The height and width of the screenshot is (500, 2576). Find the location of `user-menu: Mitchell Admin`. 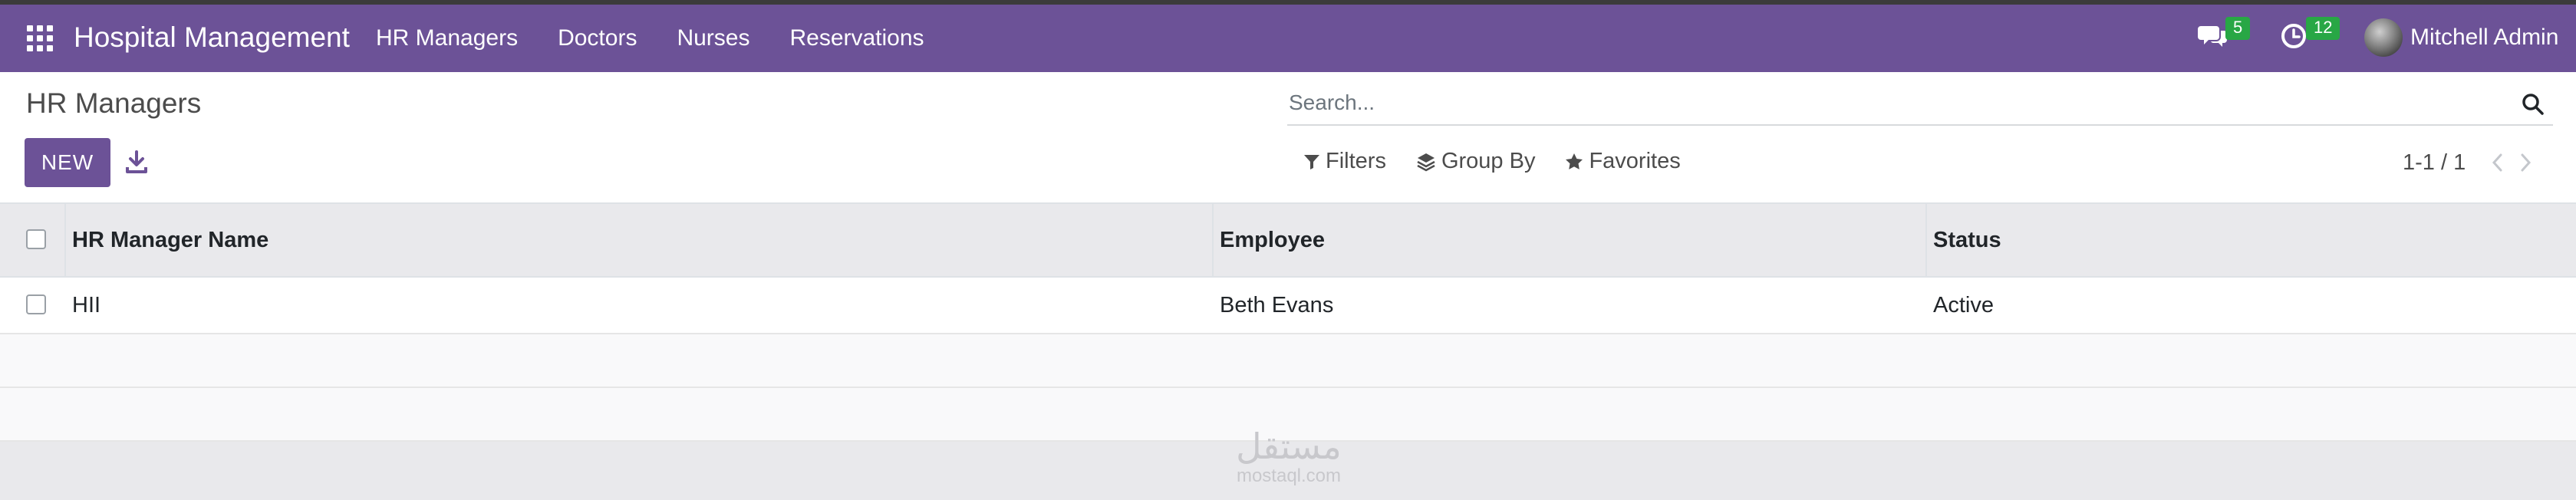

user-menu: Mitchell Admin is located at coordinates (2461, 37).